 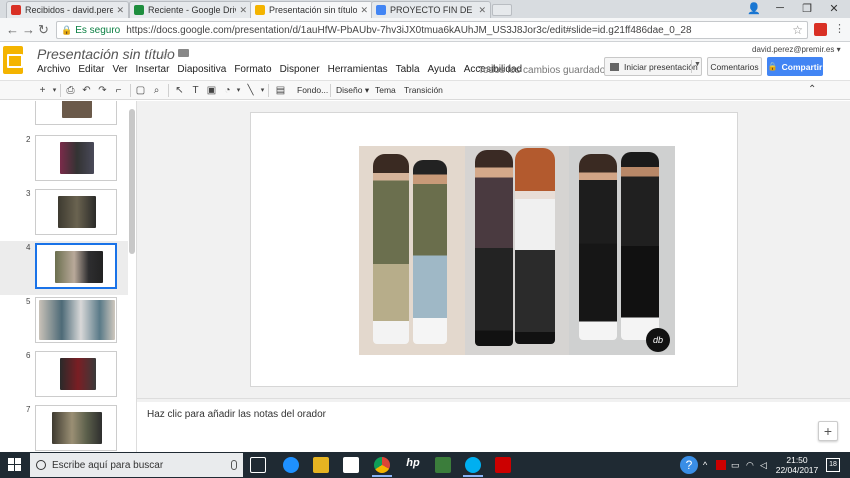 What do you see at coordinates (53, 69) in the screenshot?
I see `menu-archivo: Archivo` at bounding box center [53, 69].